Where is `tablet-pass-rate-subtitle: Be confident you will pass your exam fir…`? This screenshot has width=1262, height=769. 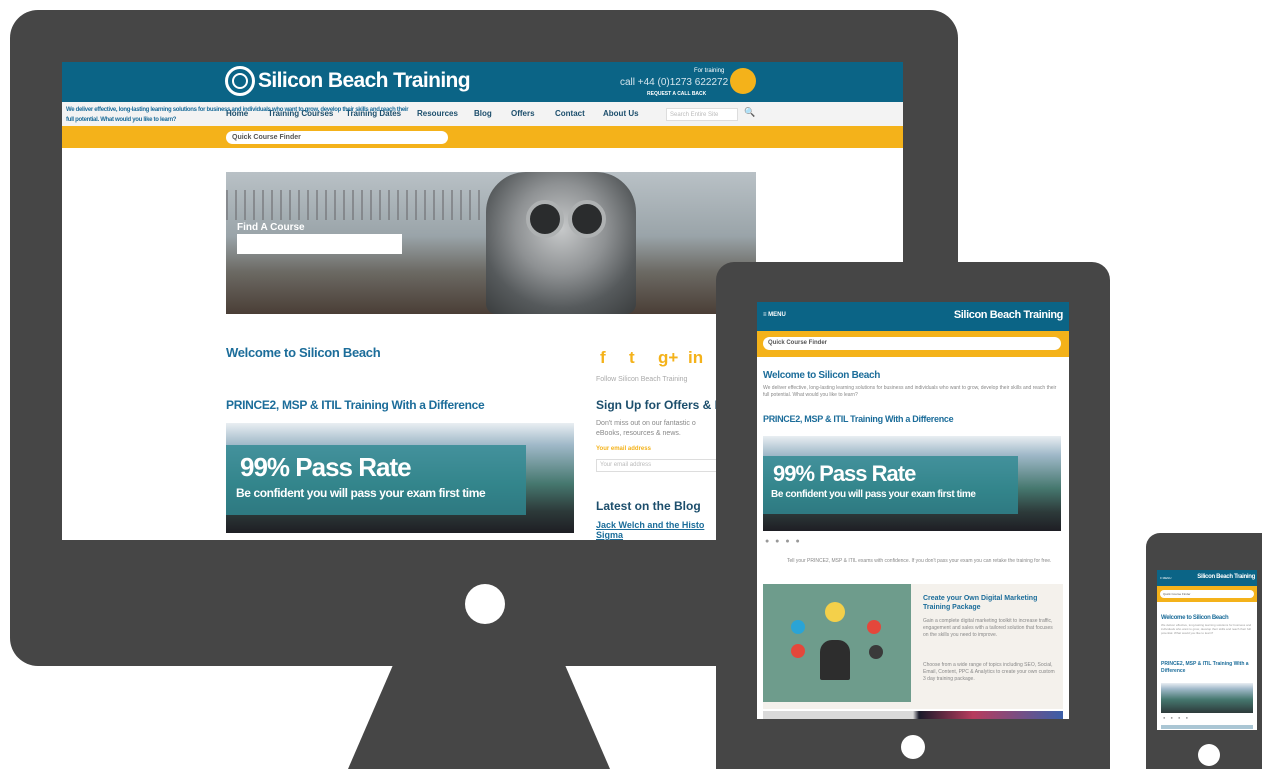
tablet-pass-rate-subtitle: Be confident you will pass your exam fir… is located at coordinates (873, 494).